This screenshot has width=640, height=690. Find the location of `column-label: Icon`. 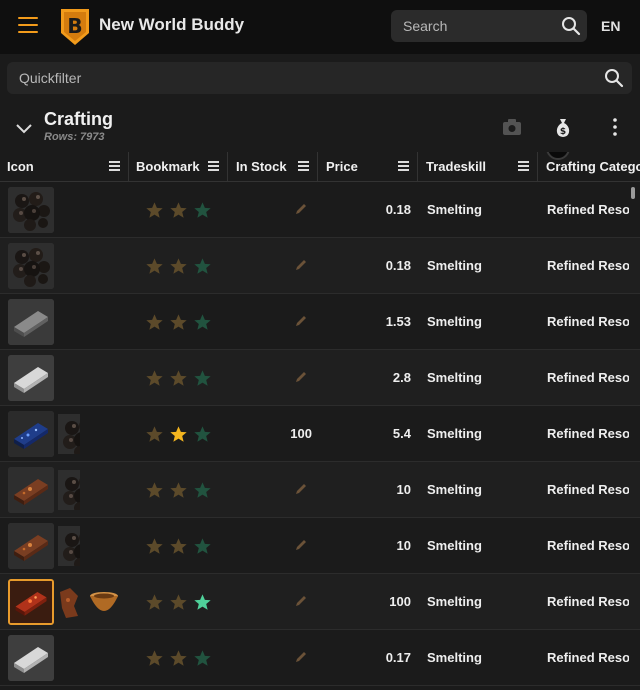

column-label: Icon is located at coordinates (20, 166).